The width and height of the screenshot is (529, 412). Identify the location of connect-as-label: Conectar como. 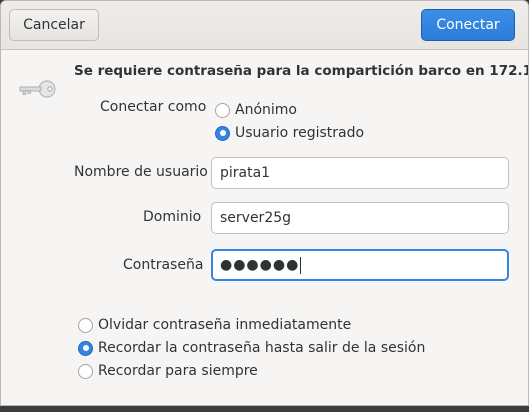
(153, 107).